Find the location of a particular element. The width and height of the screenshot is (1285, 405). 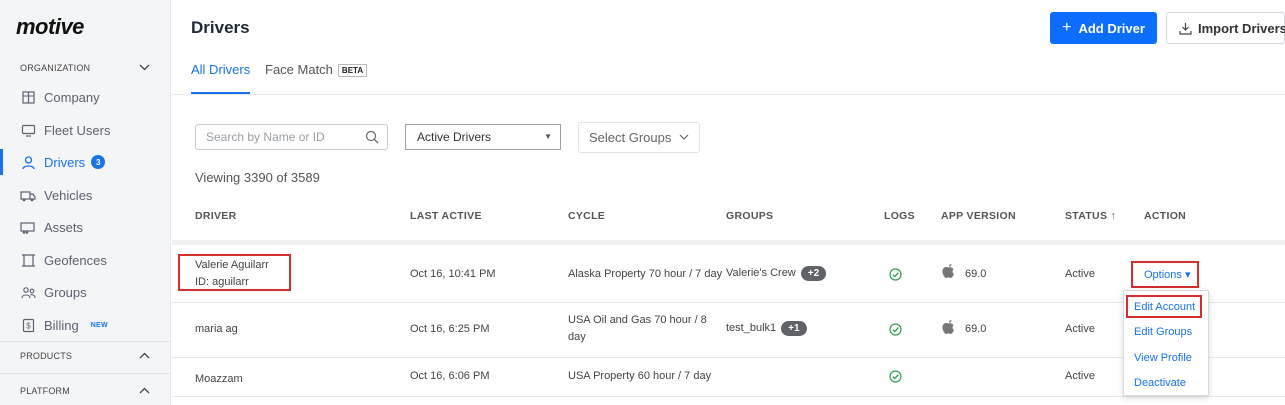

tab-face-match-label: Face Match is located at coordinates (299, 69).